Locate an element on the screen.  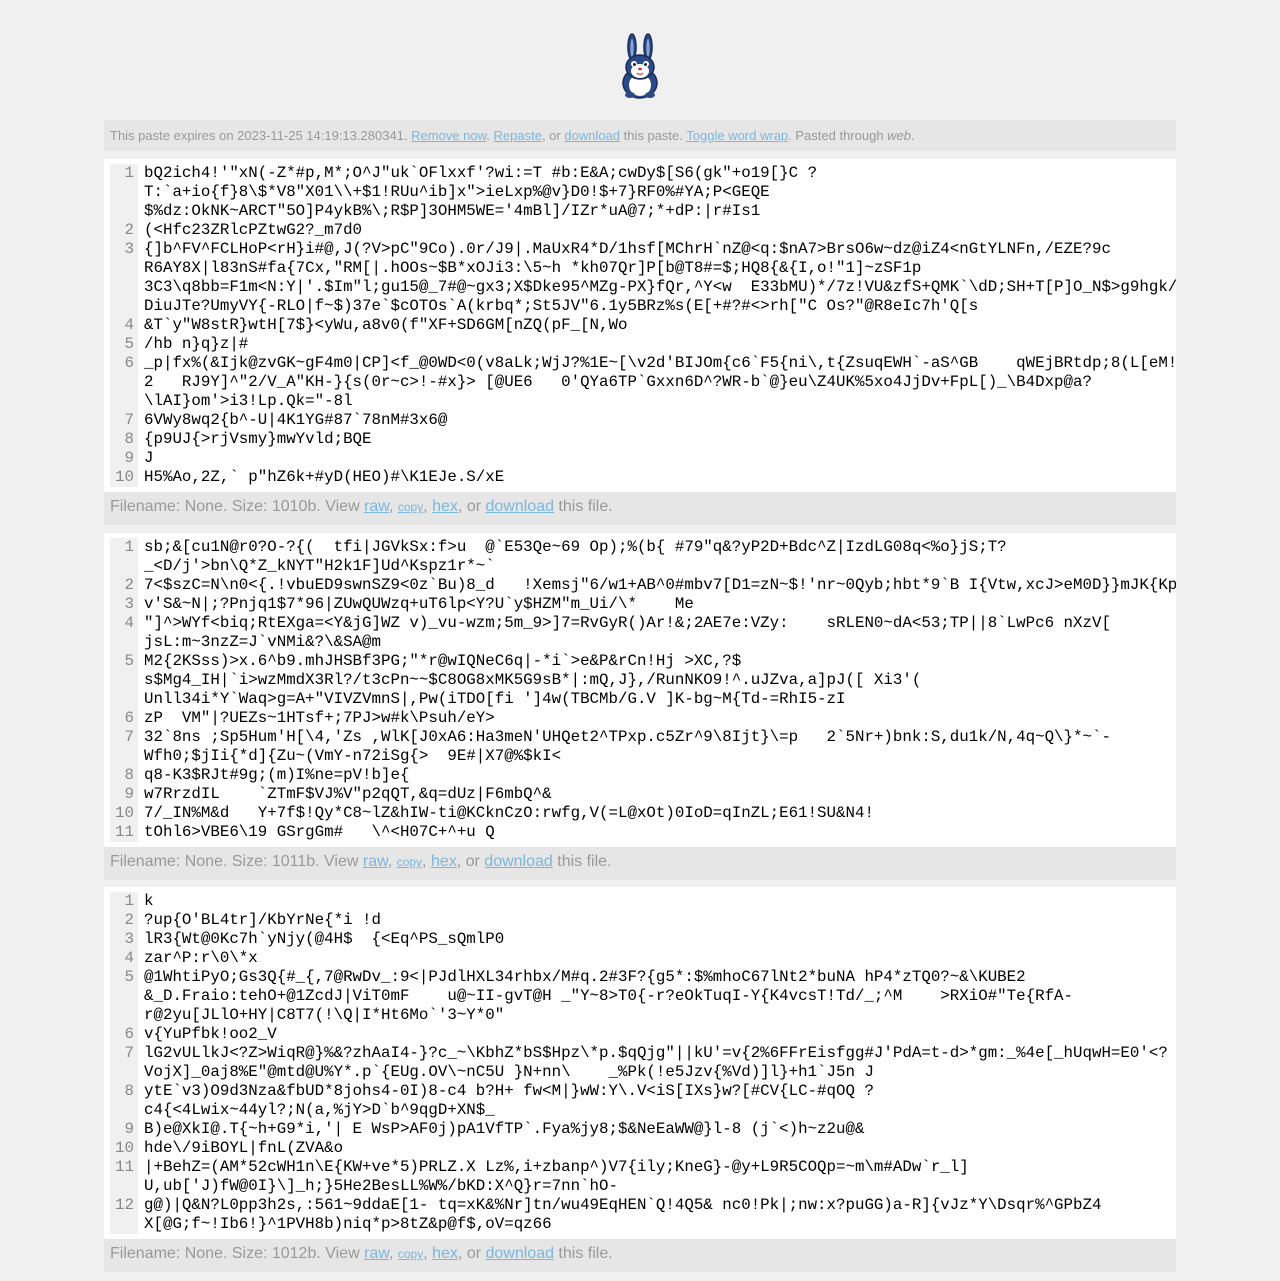
code-line: 8 q8-K3$RJt#9g;(m)I%ne=pV!b]e{ is located at coordinates (640, 775).